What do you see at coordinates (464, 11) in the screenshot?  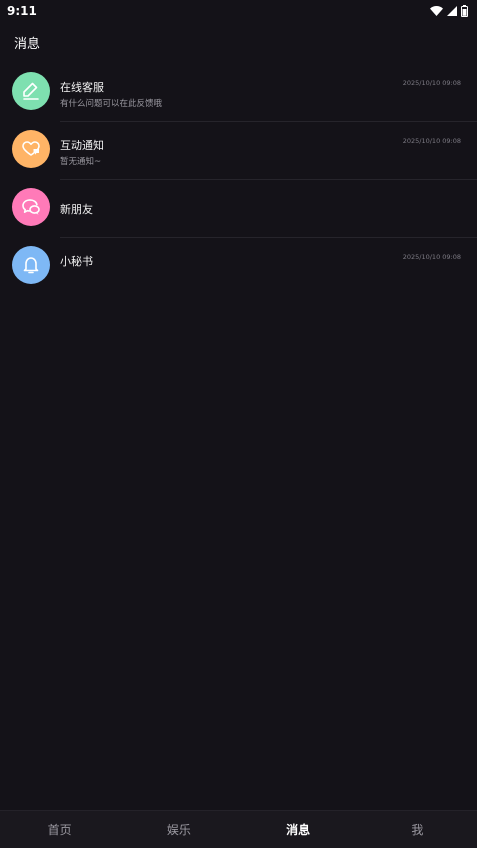 I see `battery-icon` at bounding box center [464, 11].